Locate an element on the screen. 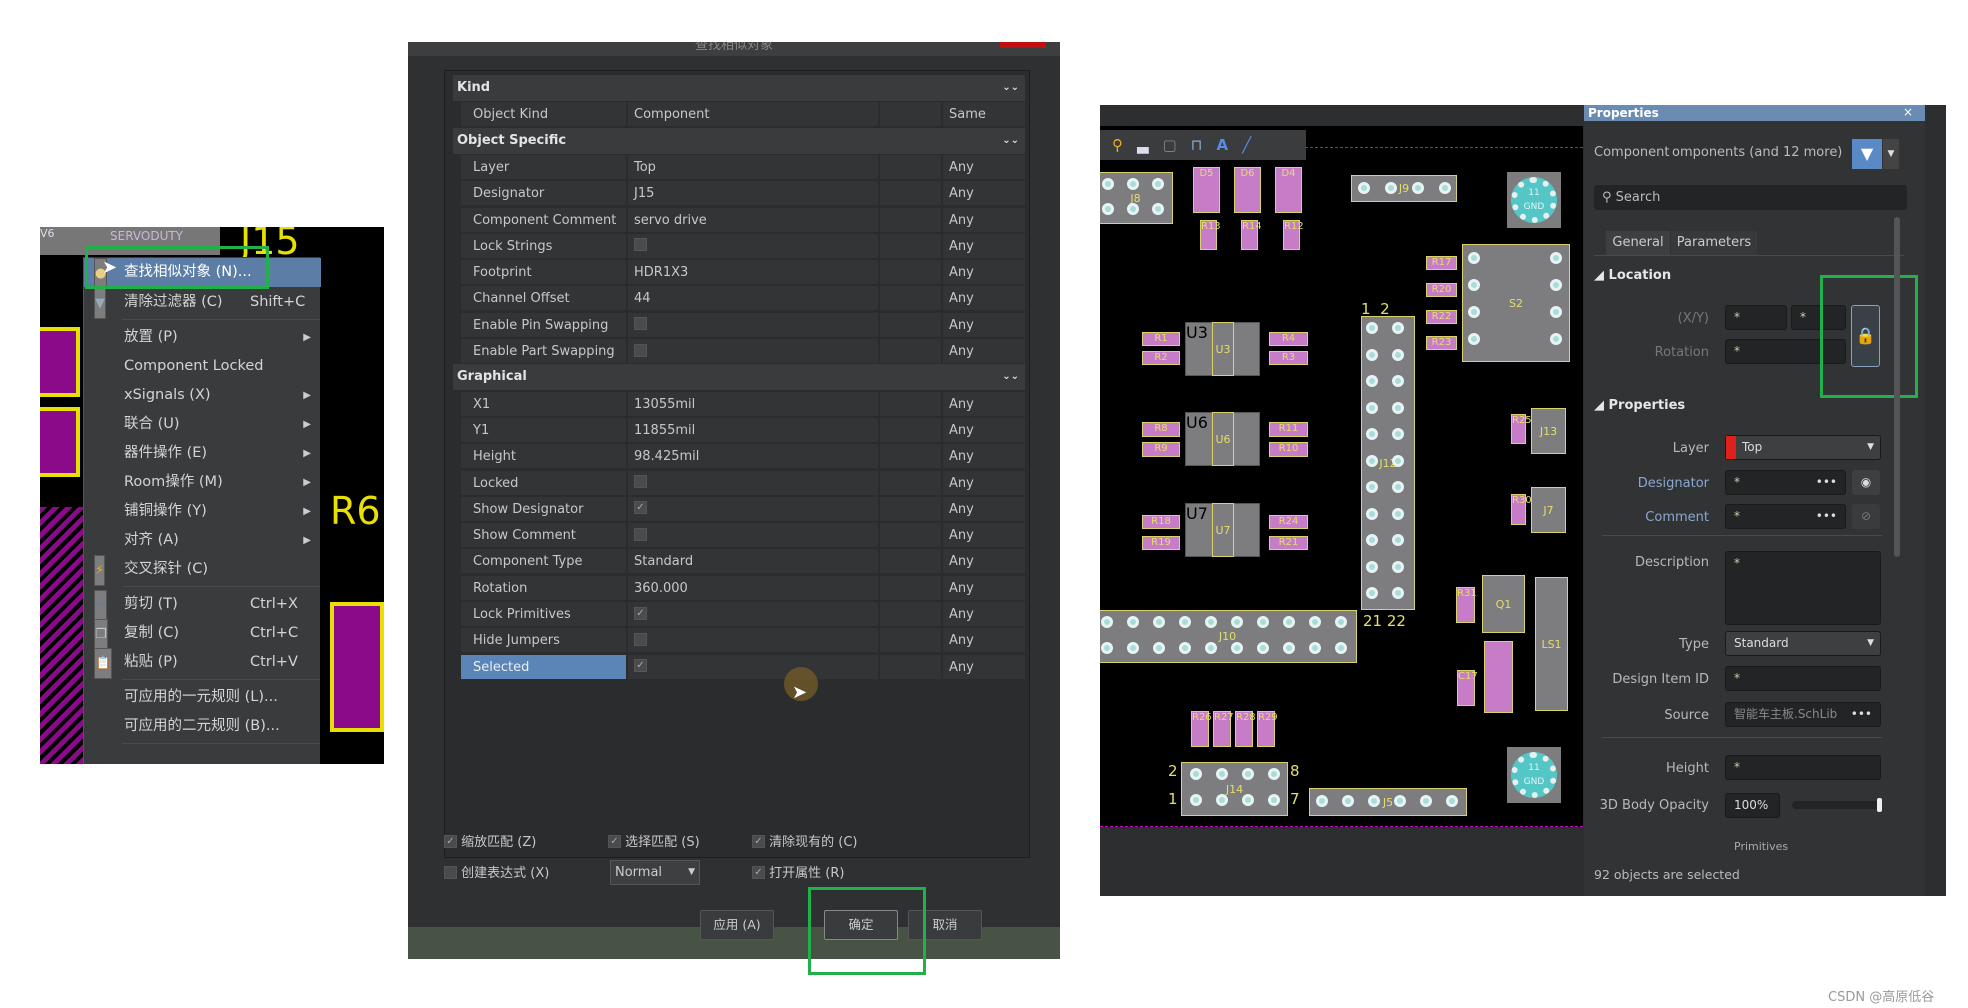 The height and width of the screenshot is (1008, 1968). pcb-component-u3: U3 is located at coordinates (1223, 349).